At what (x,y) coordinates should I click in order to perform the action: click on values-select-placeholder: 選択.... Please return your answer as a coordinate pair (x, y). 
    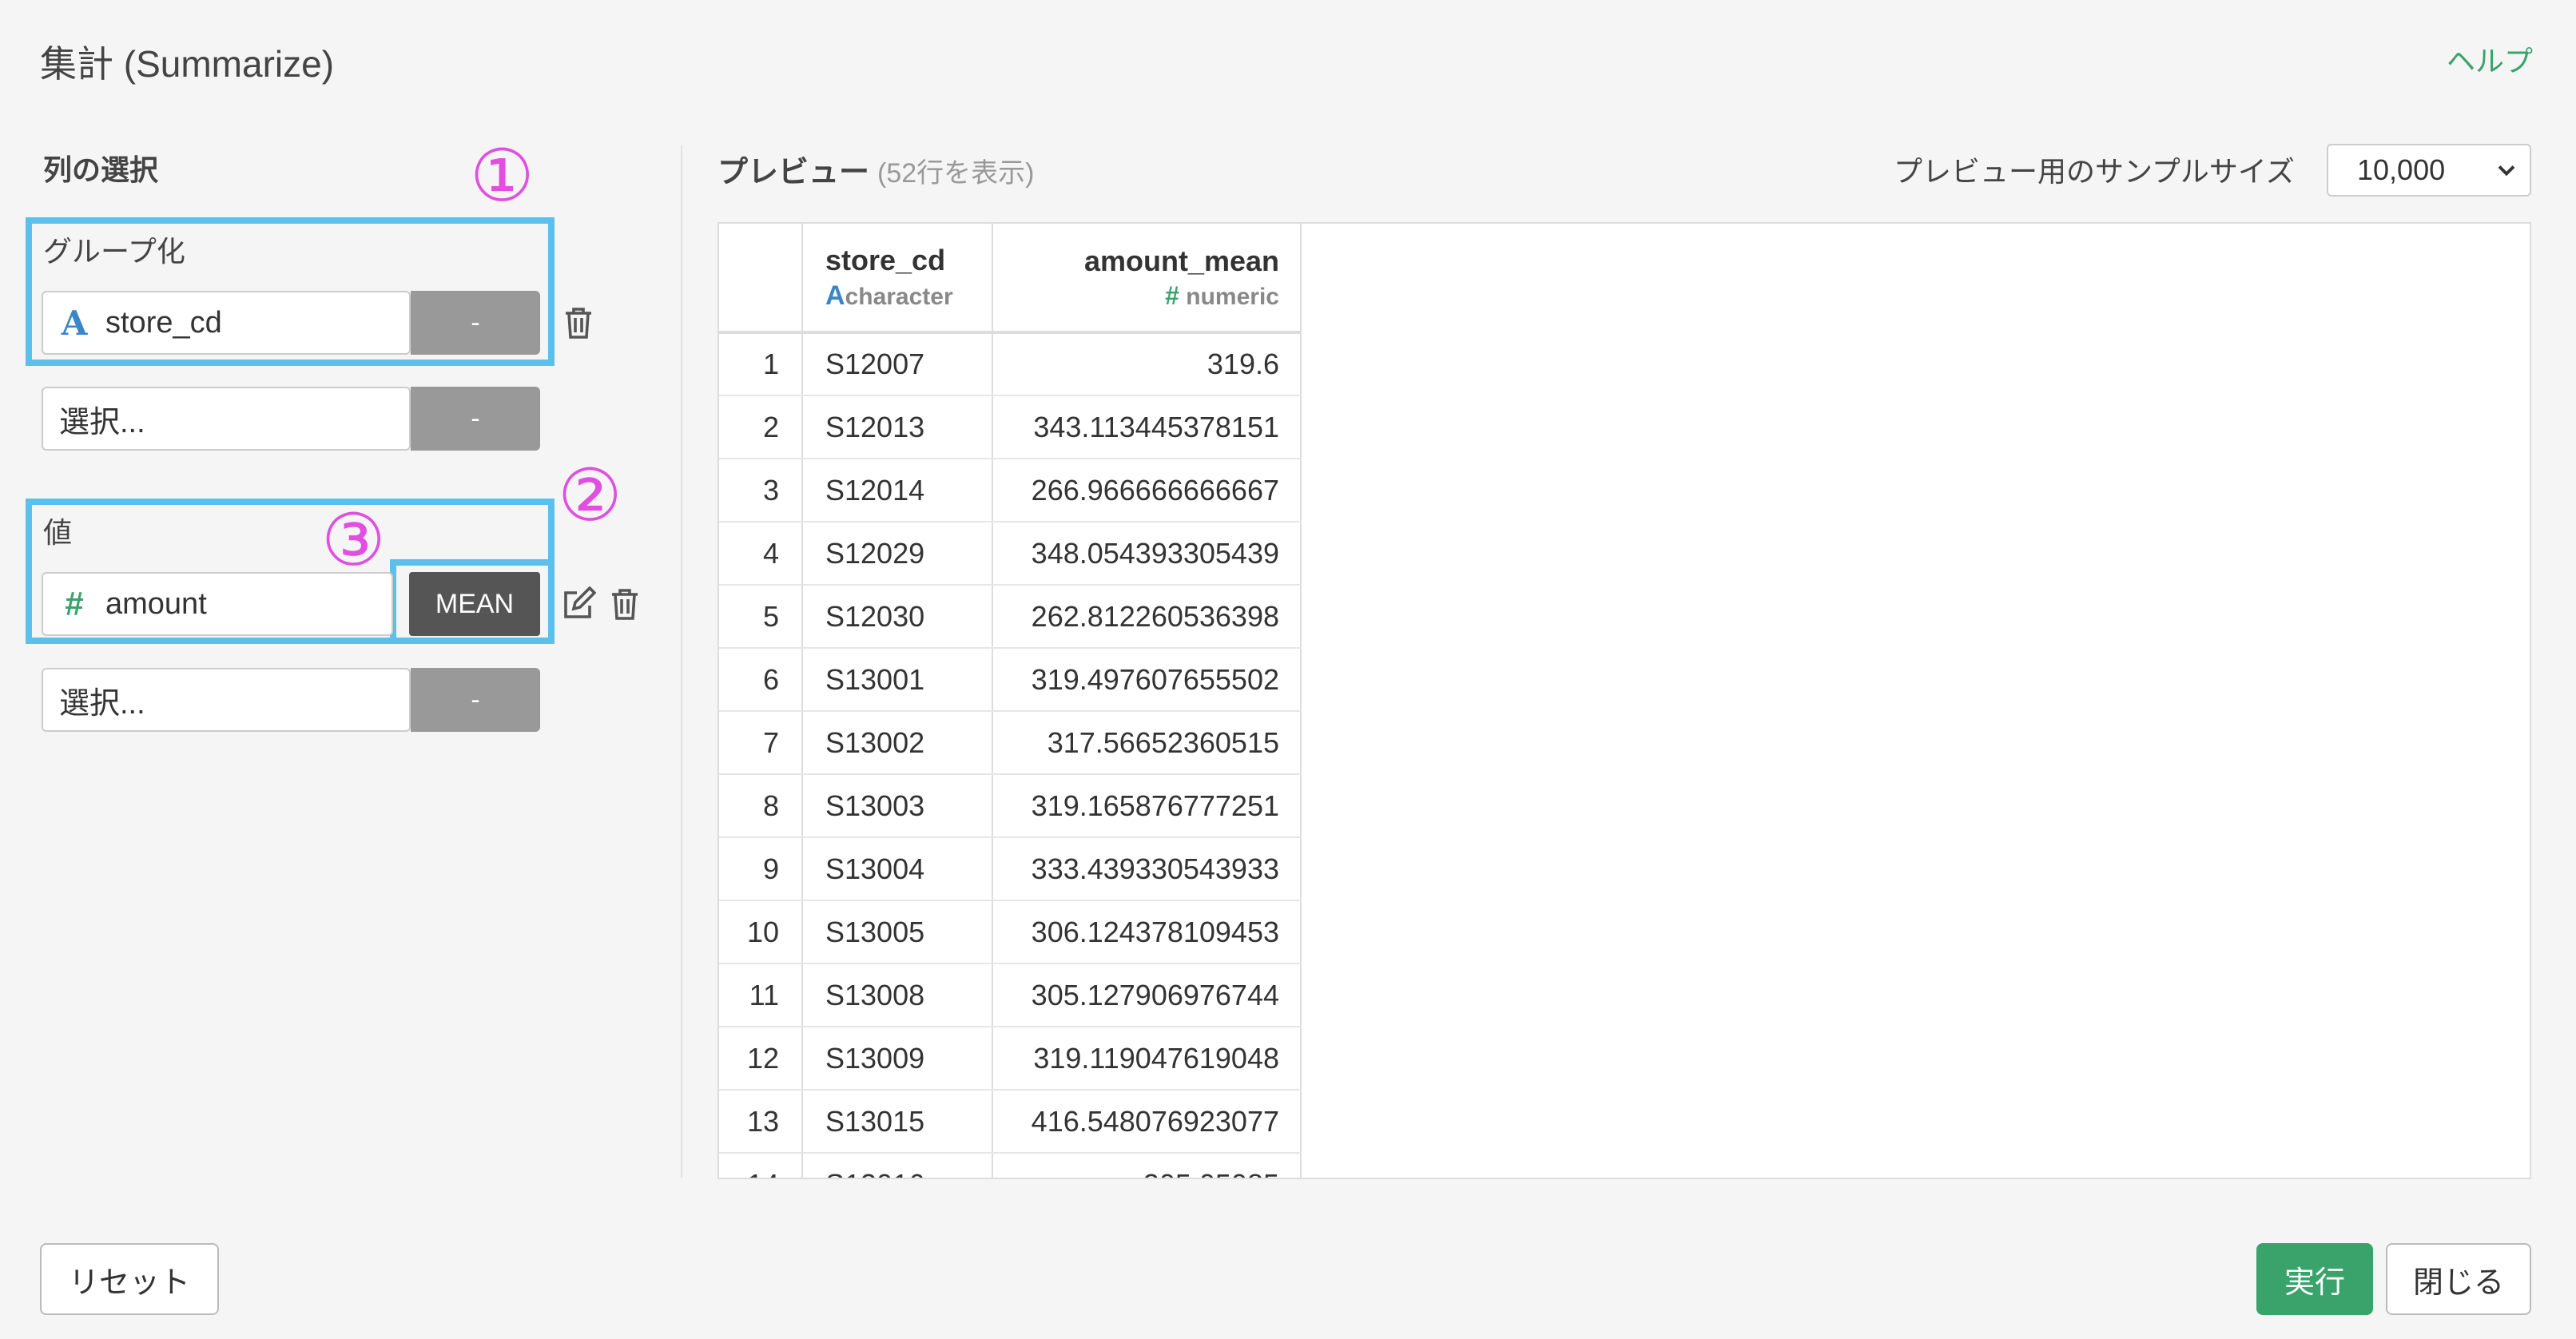
    Looking at the image, I should click on (102, 703).